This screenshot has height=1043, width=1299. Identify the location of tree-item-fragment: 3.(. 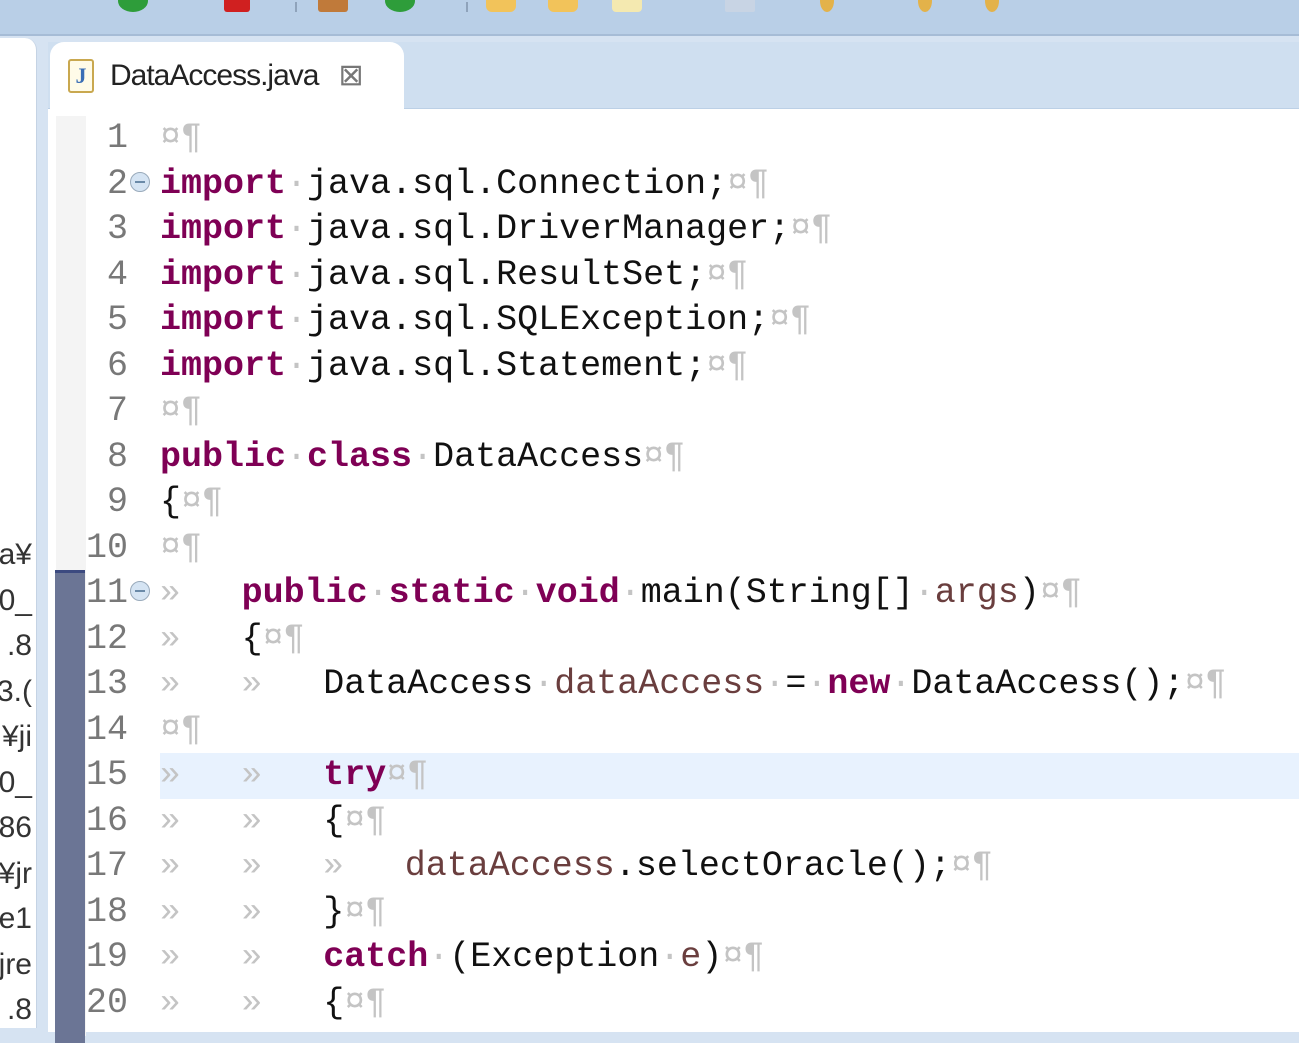
(16, 692).